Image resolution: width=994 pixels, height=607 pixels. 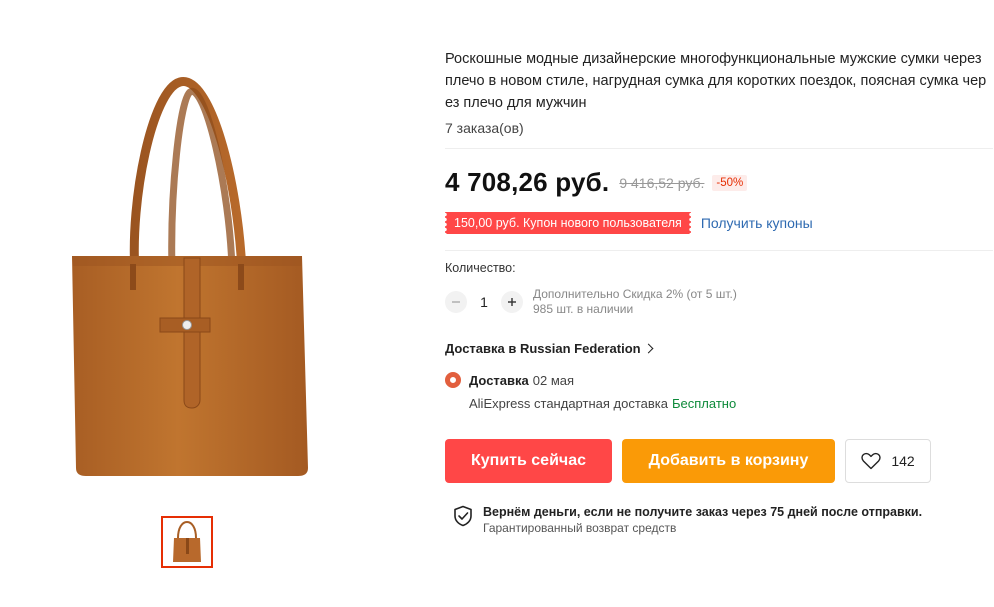 What do you see at coordinates (484, 128) in the screenshot?
I see `orders-count: 7 заказа(ов)` at bounding box center [484, 128].